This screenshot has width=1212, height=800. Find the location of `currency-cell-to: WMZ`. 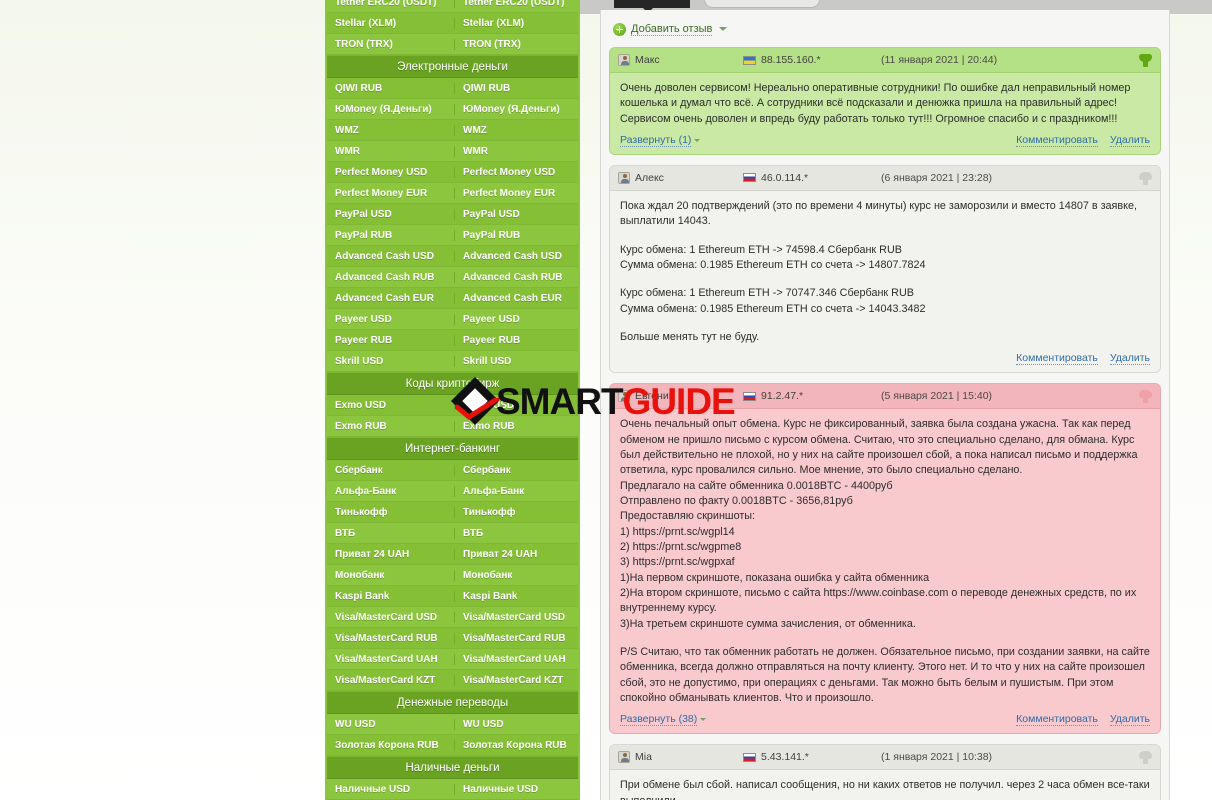

currency-cell-to: WMZ is located at coordinates (516, 130).